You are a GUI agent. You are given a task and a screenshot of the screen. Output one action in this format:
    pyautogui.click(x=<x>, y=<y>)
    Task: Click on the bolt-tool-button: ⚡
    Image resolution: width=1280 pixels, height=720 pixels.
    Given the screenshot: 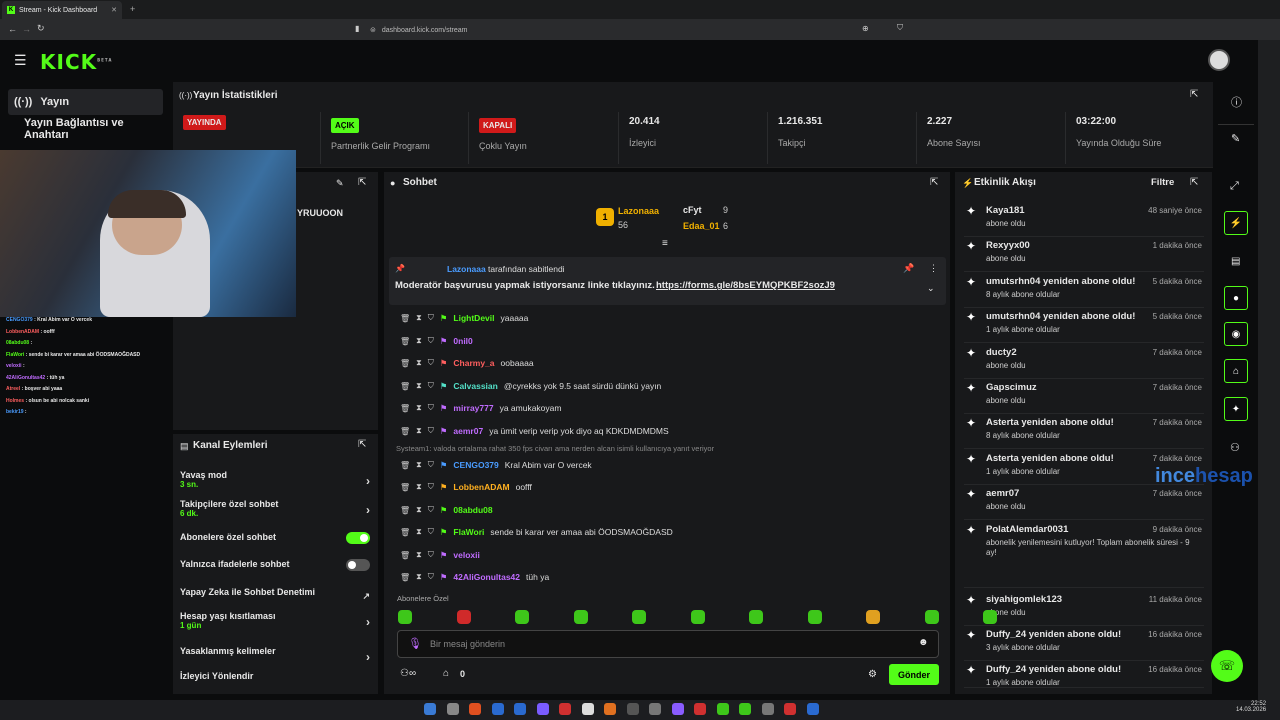 What is the action you would take?
    pyautogui.click(x=1236, y=223)
    